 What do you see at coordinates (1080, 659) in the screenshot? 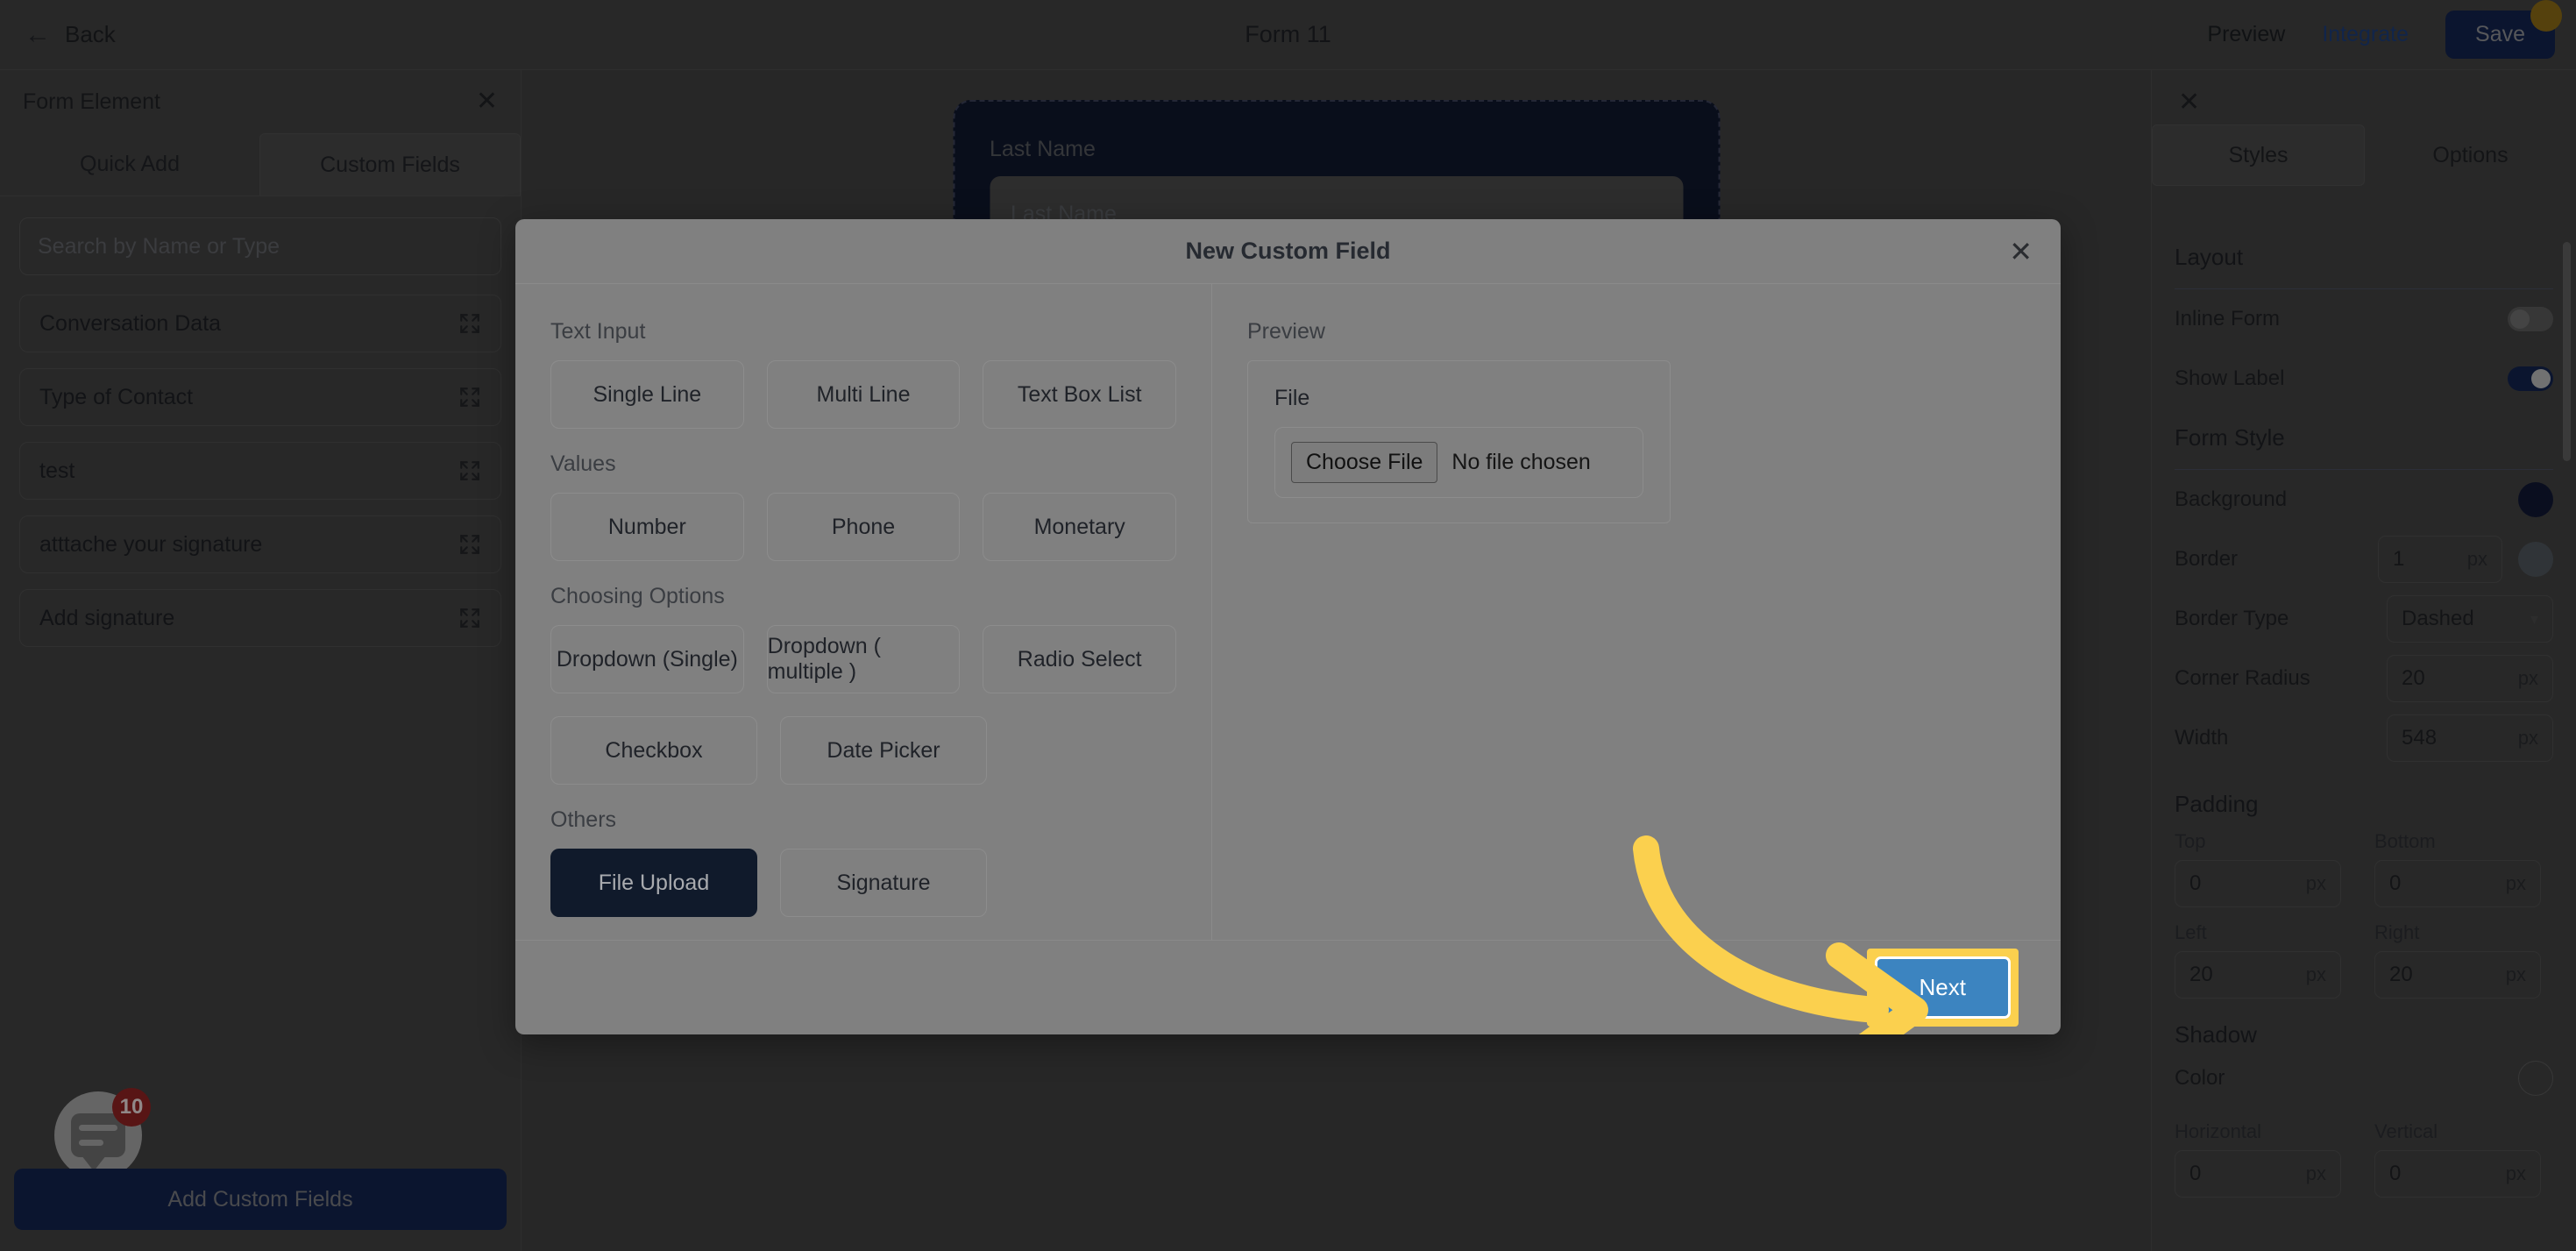
I see `field-type-radio-select: Radio Select` at bounding box center [1080, 659].